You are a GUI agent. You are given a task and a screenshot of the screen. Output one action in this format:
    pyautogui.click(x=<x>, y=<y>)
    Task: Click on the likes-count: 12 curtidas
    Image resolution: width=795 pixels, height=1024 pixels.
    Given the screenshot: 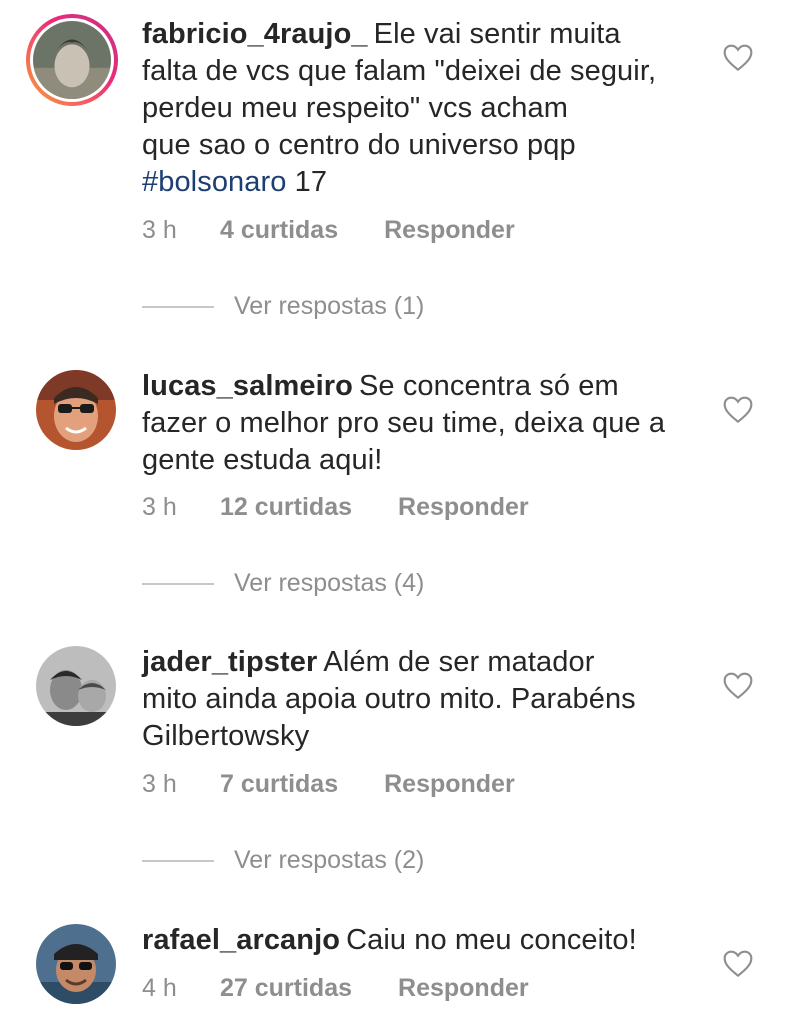 What is the action you would take?
    pyautogui.click(x=286, y=507)
    